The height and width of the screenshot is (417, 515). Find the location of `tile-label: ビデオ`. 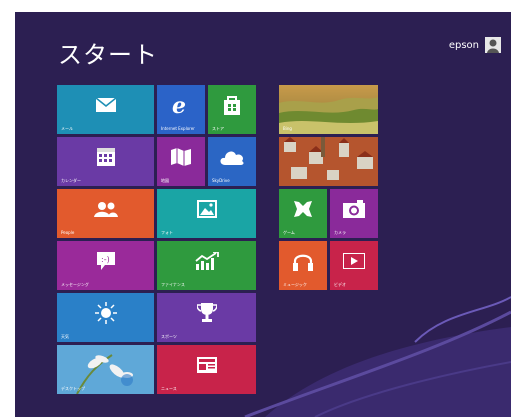

tile-label: ビデオ is located at coordinates (340, 284).